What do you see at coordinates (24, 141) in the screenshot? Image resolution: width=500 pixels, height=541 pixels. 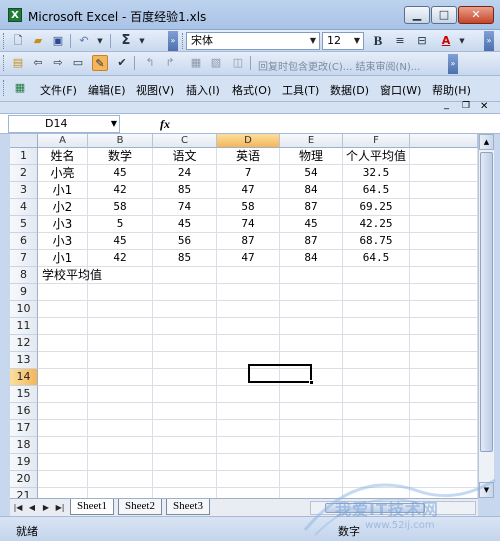 I see `select-all-corner` at bounding box center [24, 141].